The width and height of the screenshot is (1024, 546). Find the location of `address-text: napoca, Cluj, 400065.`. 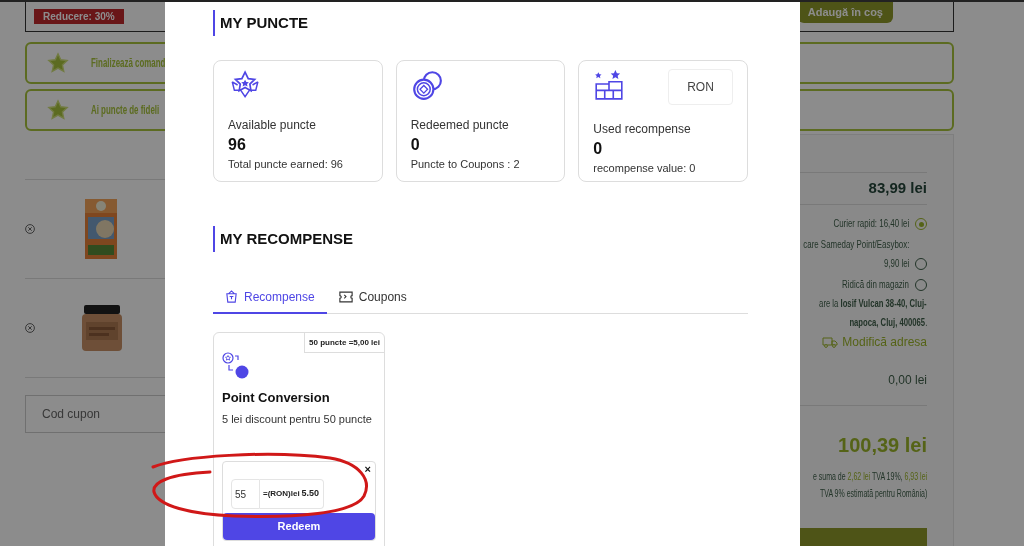

address-text: napoca, Cluj, 400065. is located at coordinates (888, 323).